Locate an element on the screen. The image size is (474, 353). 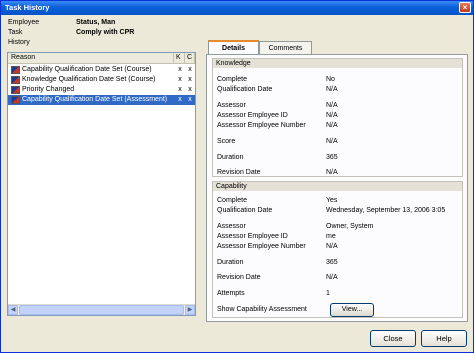
capability-header: Capability is located at coordinates (337, 186).